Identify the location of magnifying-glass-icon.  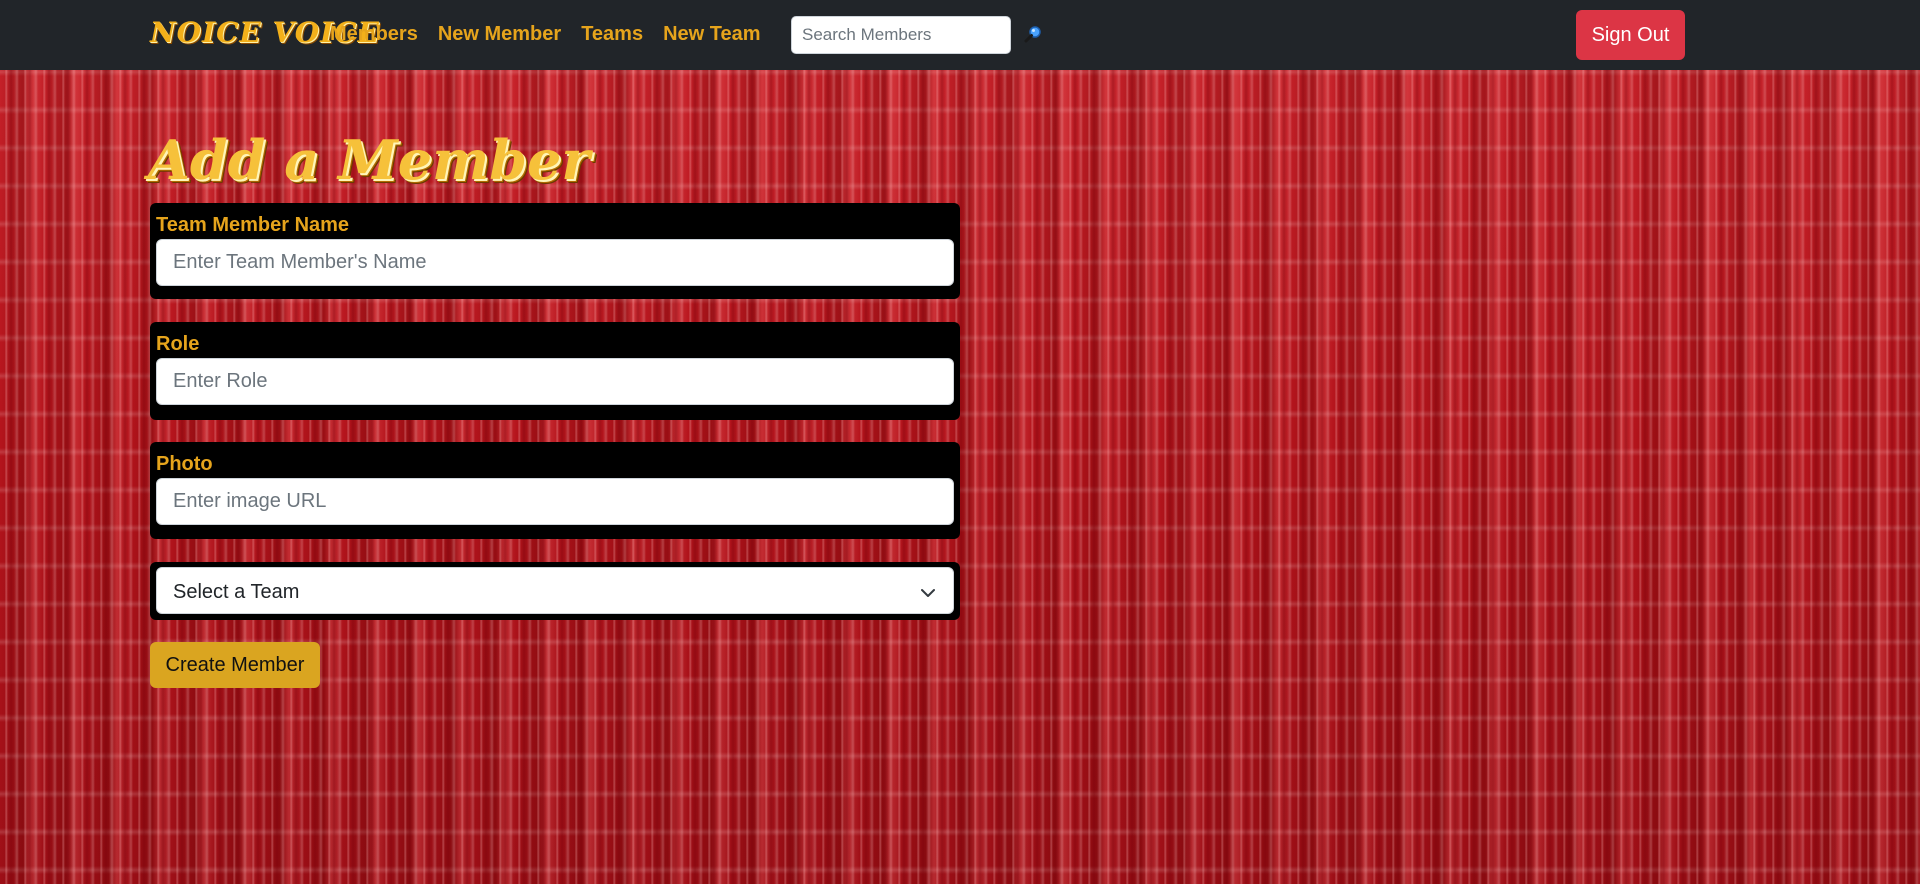
(1034, 35).